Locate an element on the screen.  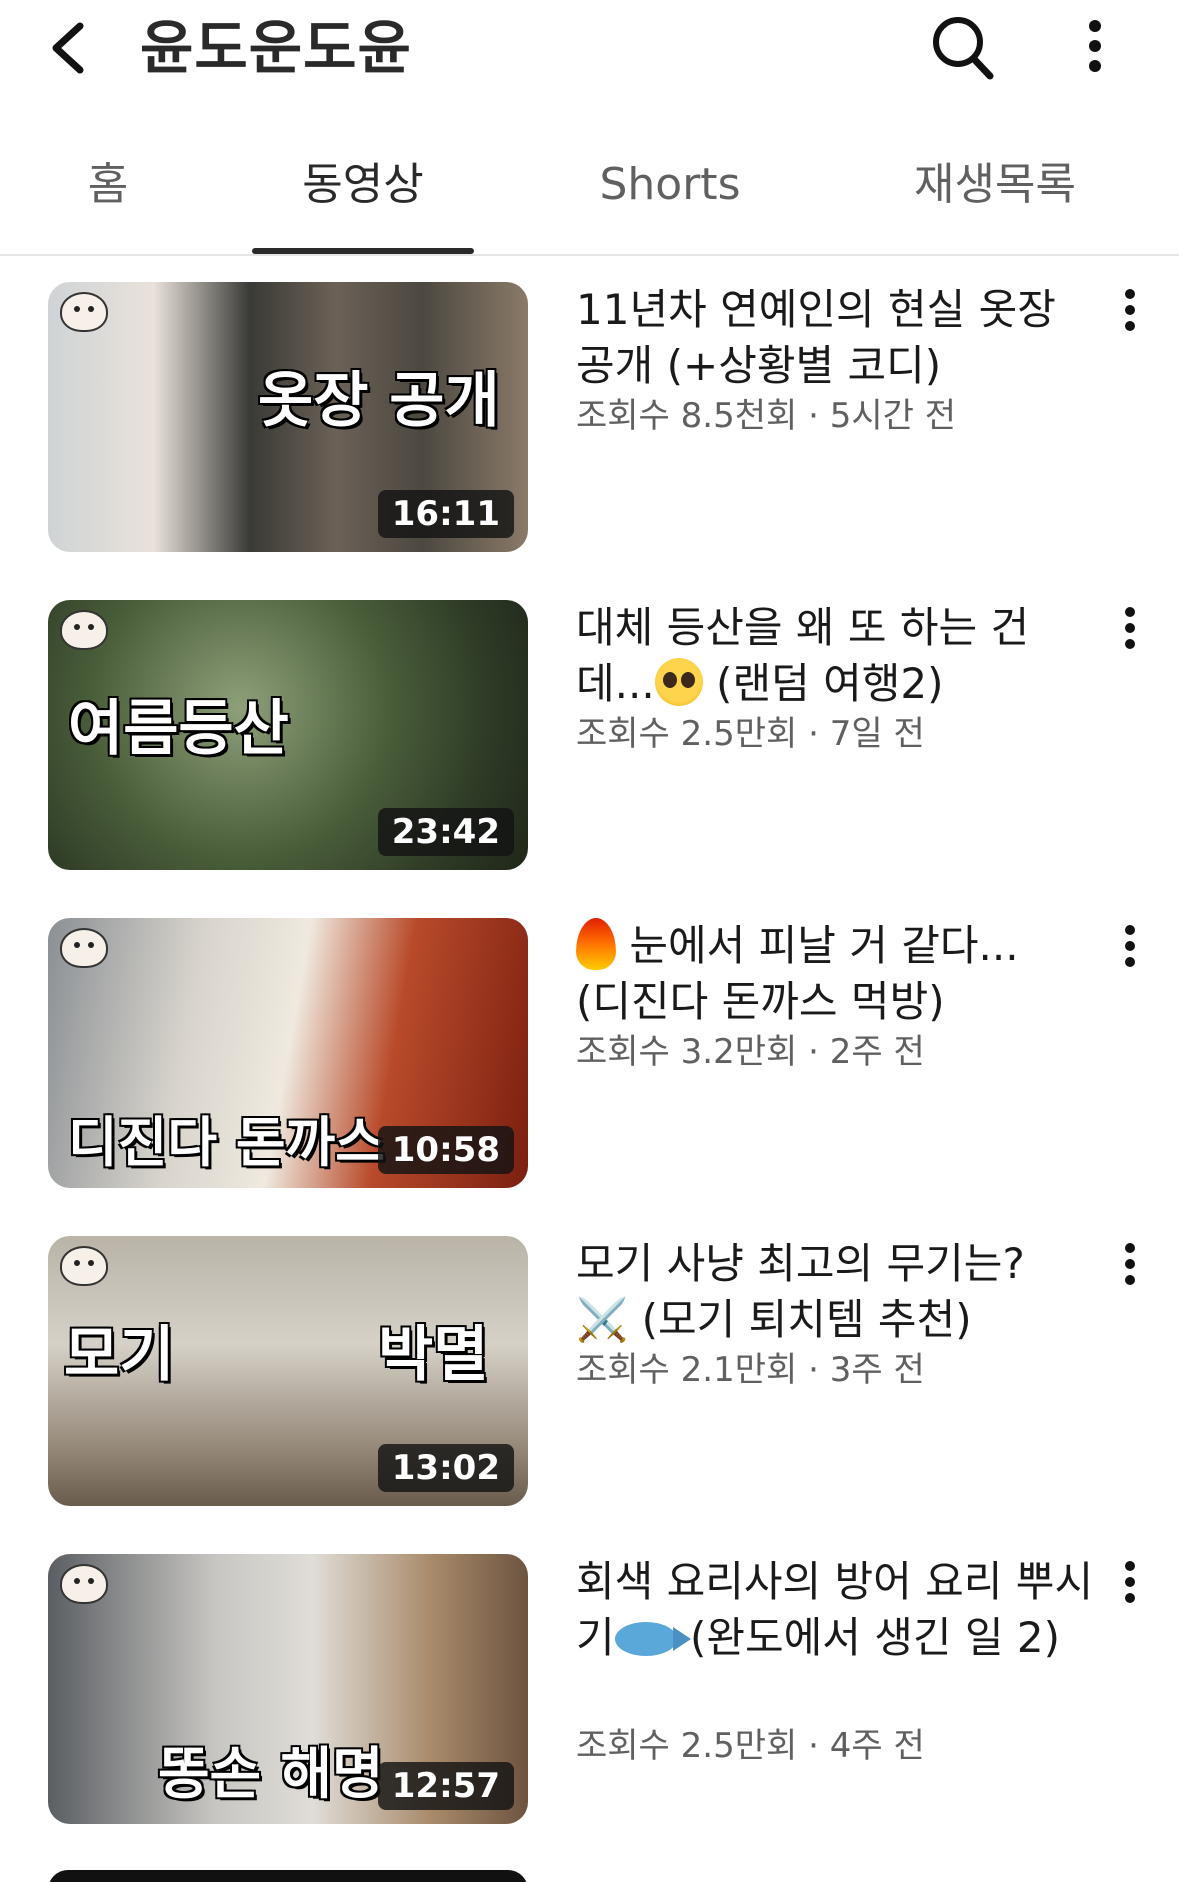
back-button is located at coordinates (70, 46).